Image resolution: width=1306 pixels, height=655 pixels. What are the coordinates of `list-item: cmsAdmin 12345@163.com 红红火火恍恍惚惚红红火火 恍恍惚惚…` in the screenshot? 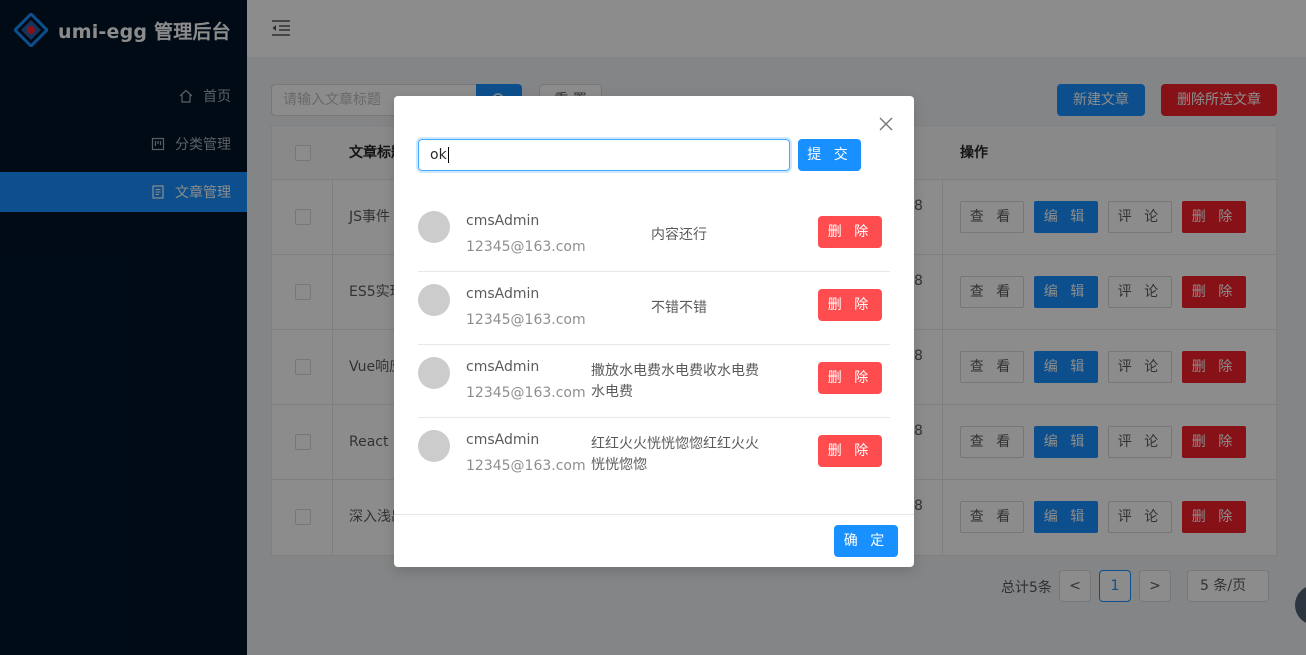 It's located at (654, 454).